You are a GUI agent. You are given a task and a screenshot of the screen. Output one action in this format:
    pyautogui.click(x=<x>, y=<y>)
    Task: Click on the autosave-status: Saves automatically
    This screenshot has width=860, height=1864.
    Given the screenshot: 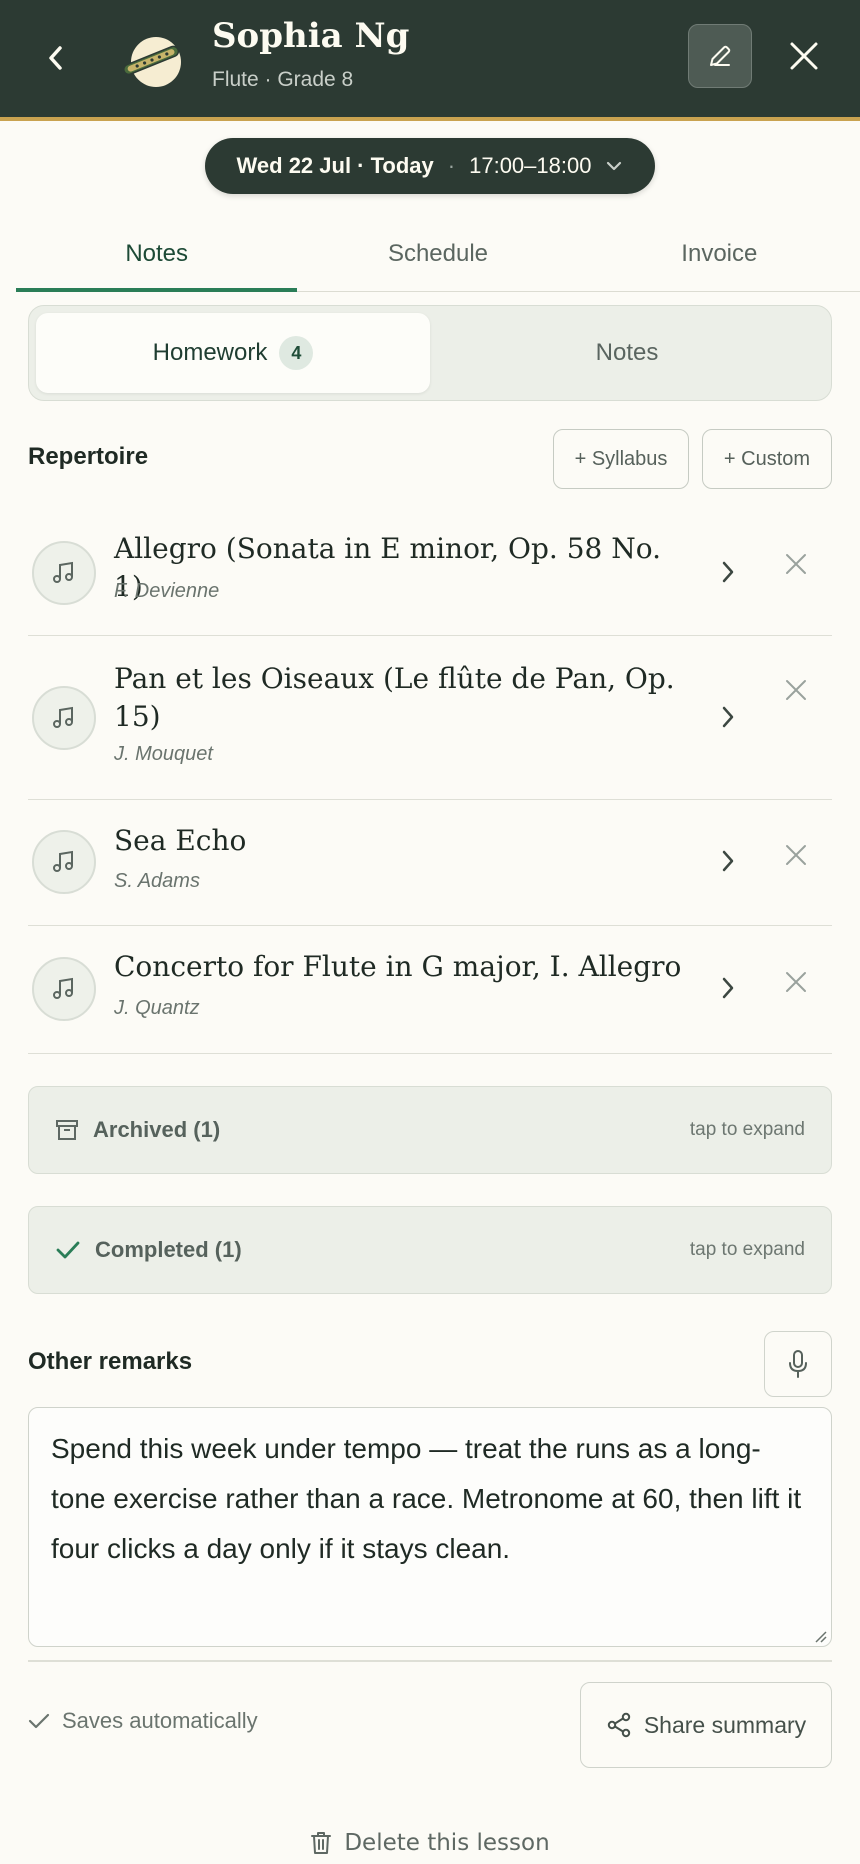 What is the action you would take?
    pyautogui.click(x=143, y=1721)
    